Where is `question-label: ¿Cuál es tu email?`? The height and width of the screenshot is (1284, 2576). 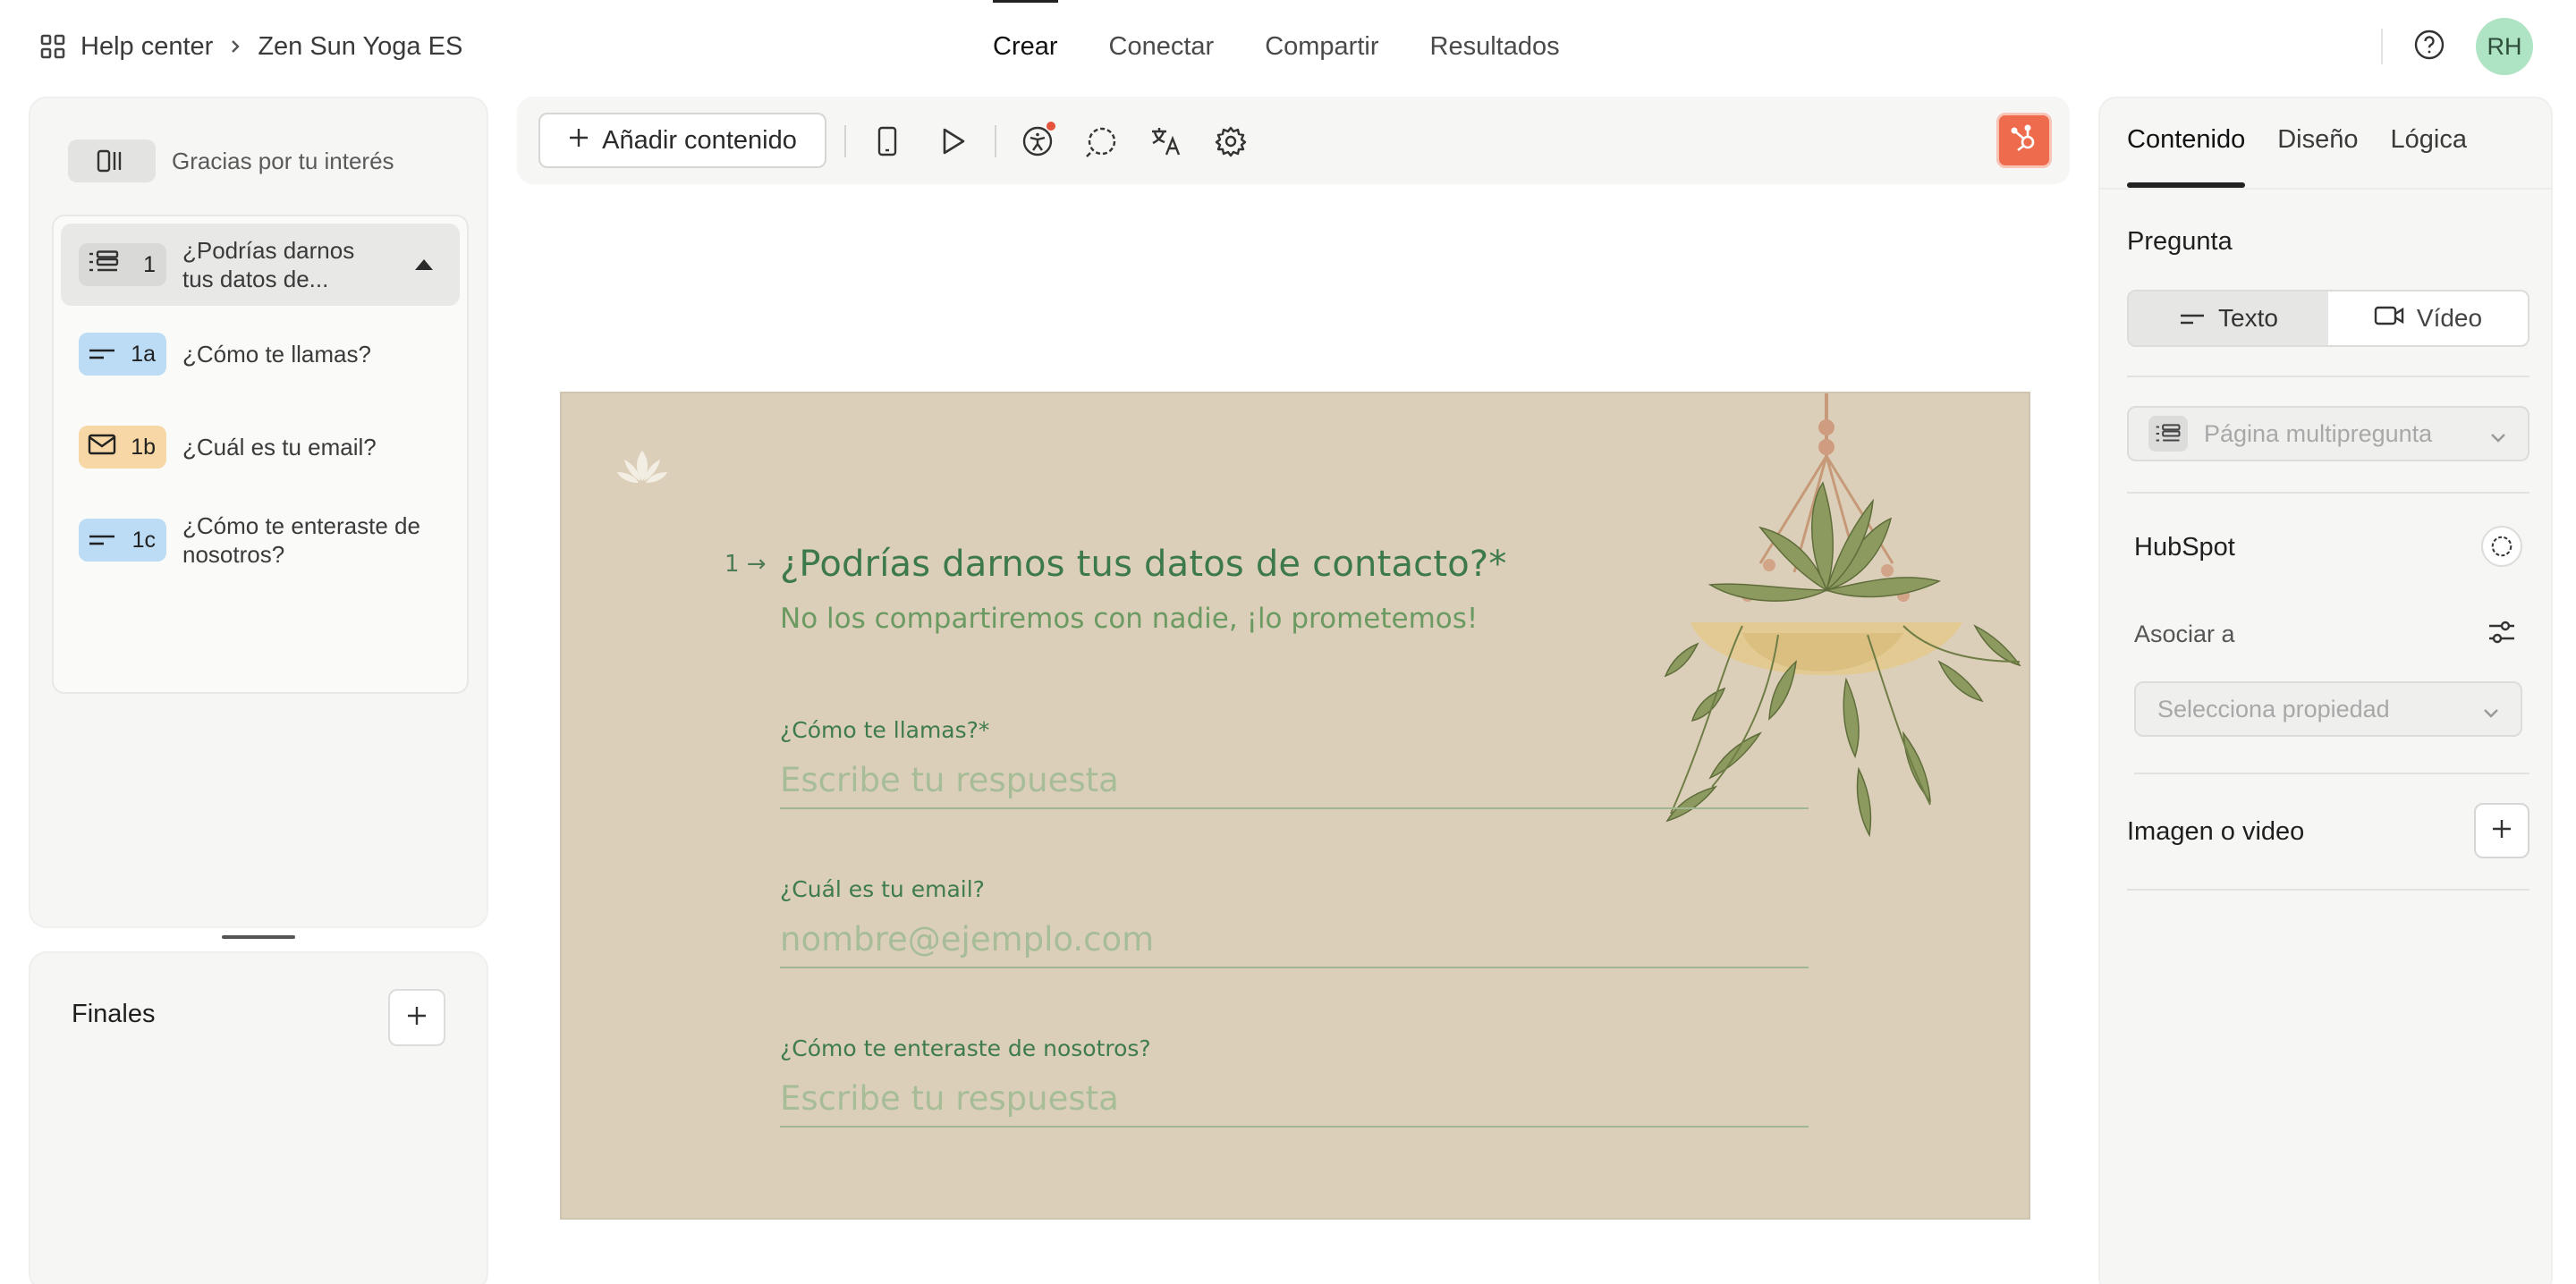 question-label: ¿Cuál es tu email? is located at coordinates (279, 447).